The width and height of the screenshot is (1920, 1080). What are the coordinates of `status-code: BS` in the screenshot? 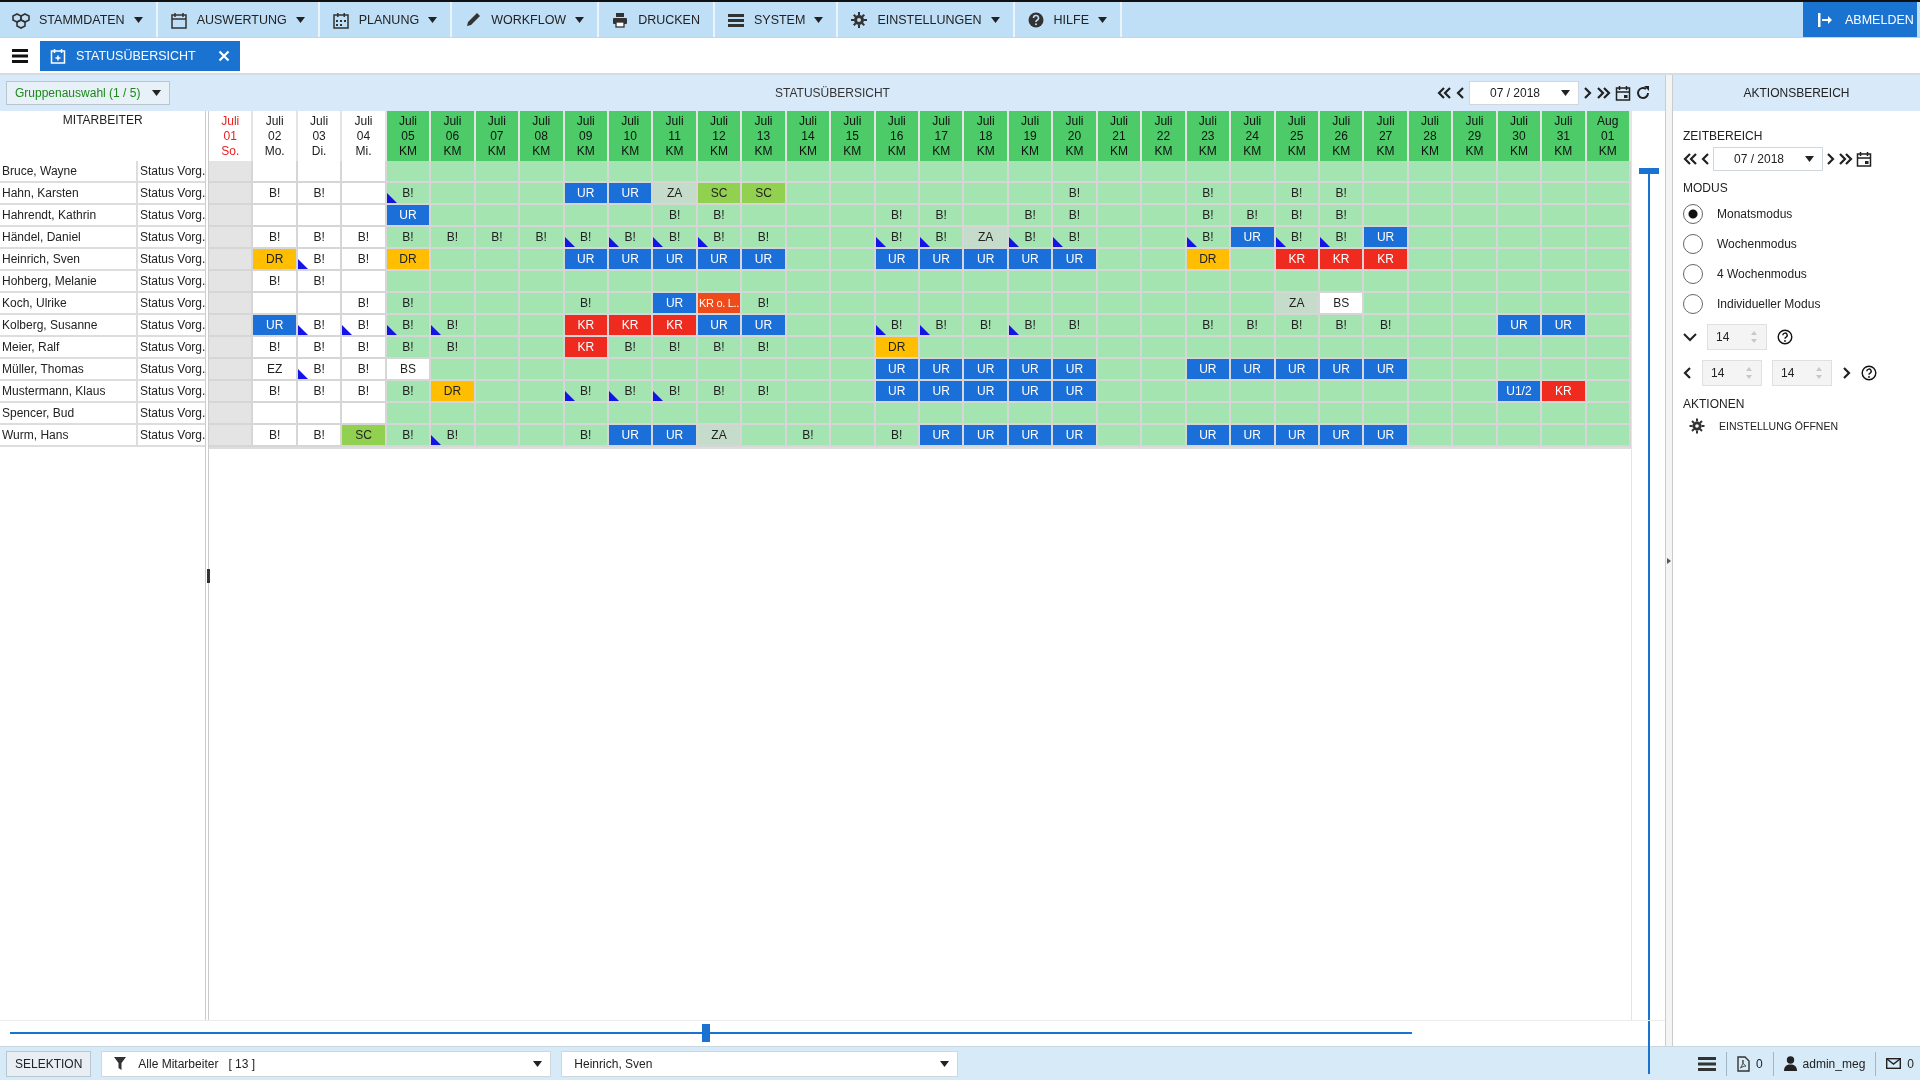 It's located at (1341, 303).